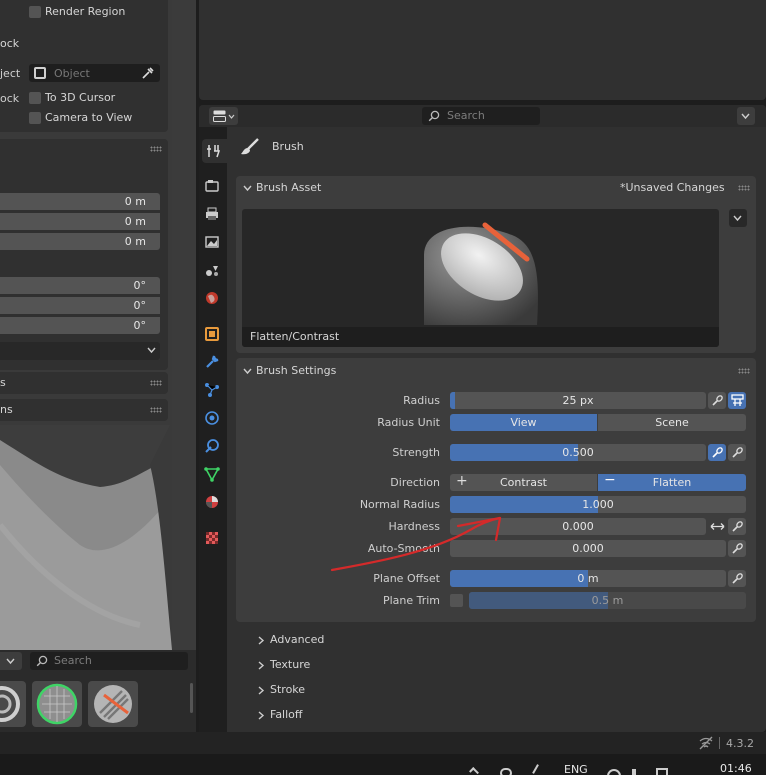 Image resolution: width=766 pixels, height=775 pixels. Describe the element at coordinates (496, 188) in the screenshot. I see `brush-asset-header: Brush Asset *Unsaved Changes` at that location.